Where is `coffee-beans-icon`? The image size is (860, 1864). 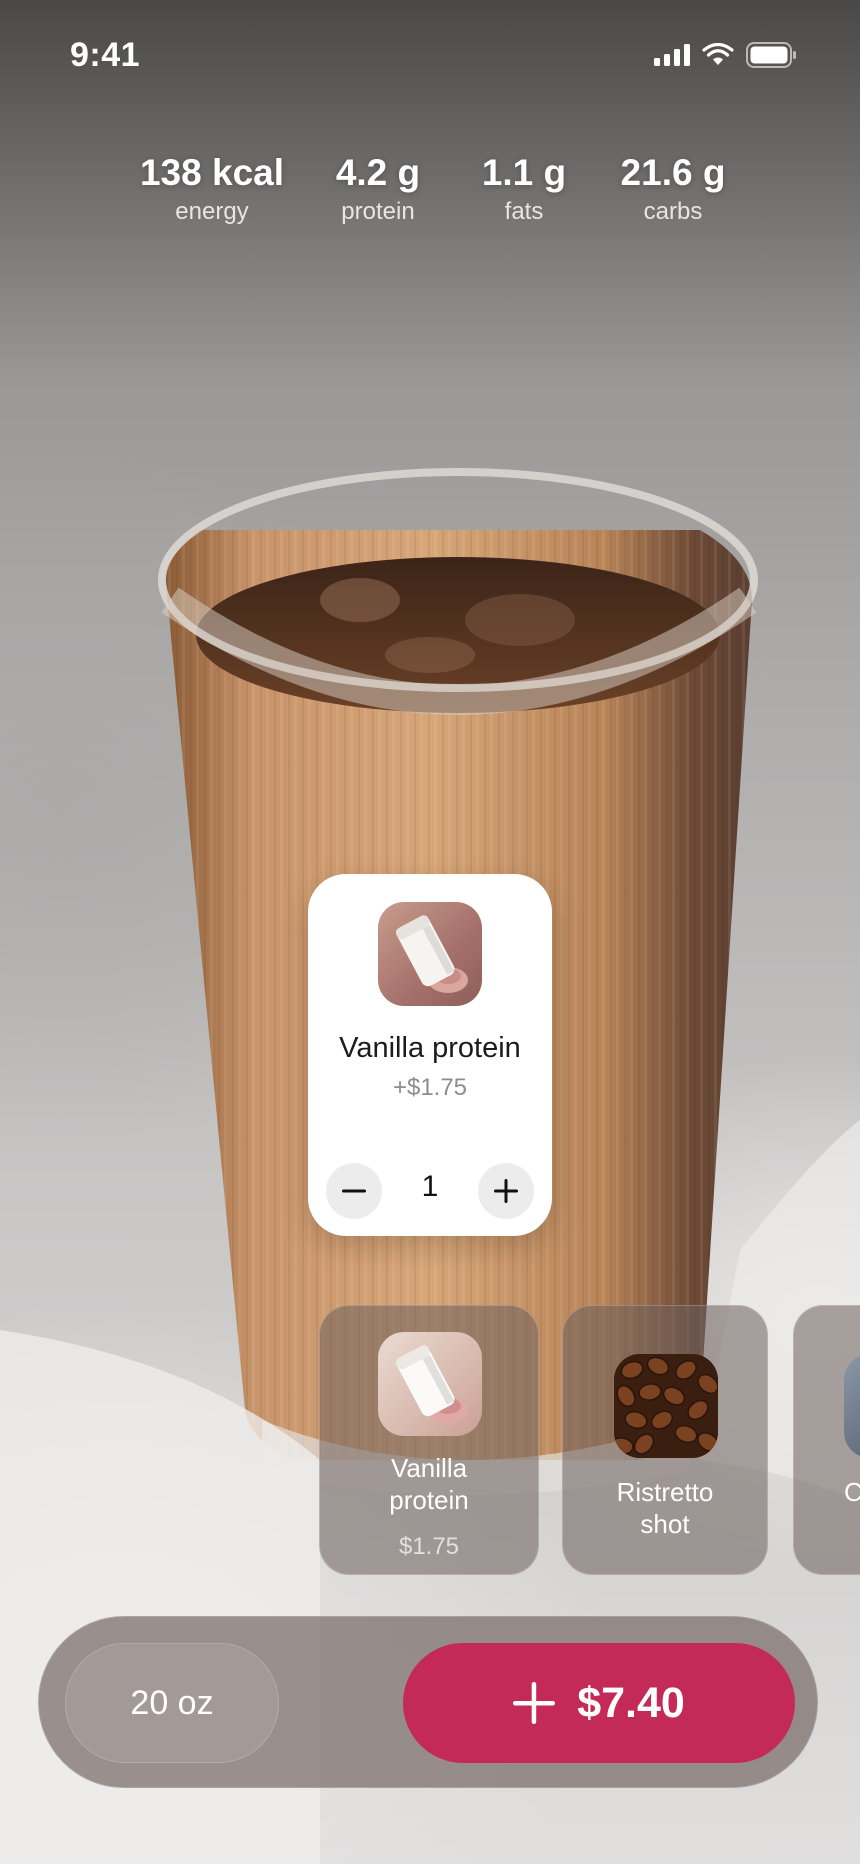
coffee-beans-icon is located at coordinates (666, 1406).